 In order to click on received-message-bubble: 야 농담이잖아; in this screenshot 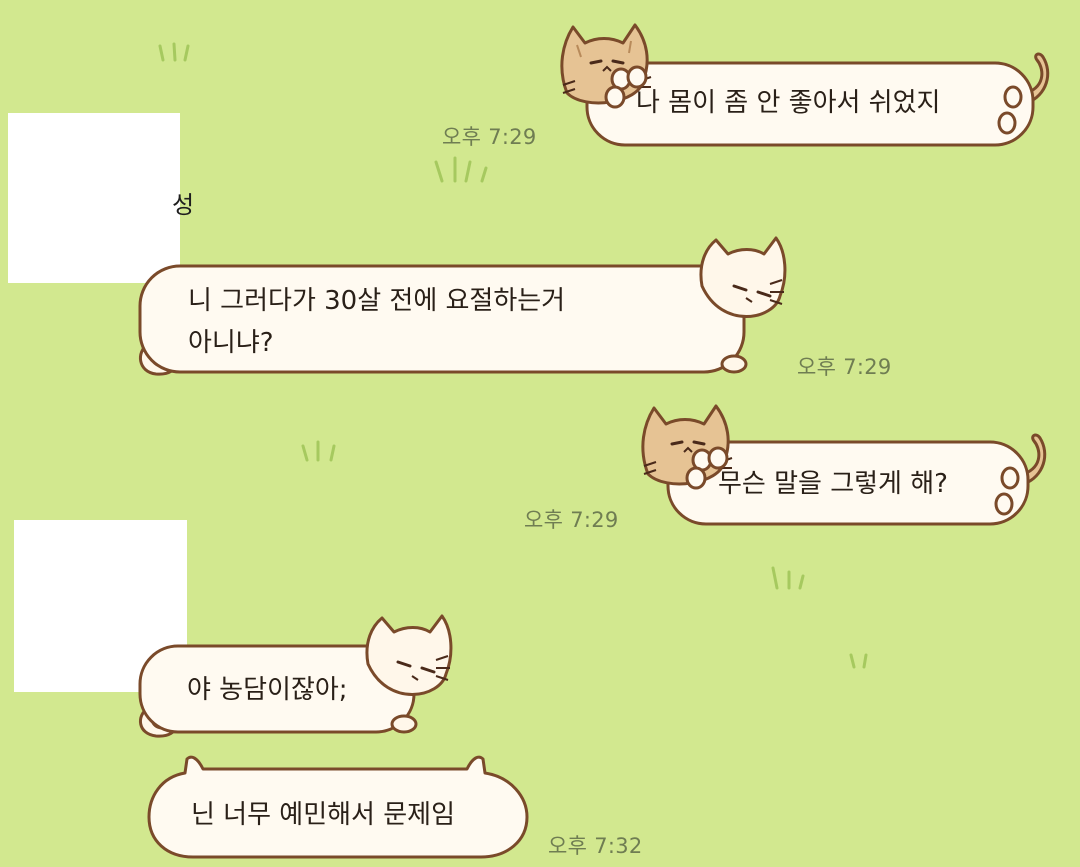, I will do `click(294, 676)`.